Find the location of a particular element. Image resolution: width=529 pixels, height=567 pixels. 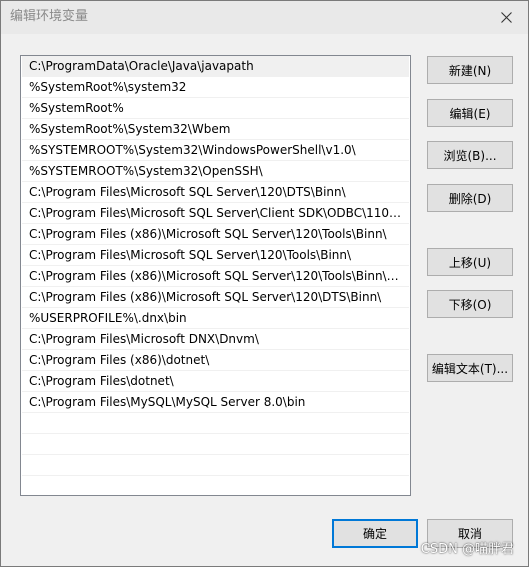

close-icon is located at coordinates (506, 17).